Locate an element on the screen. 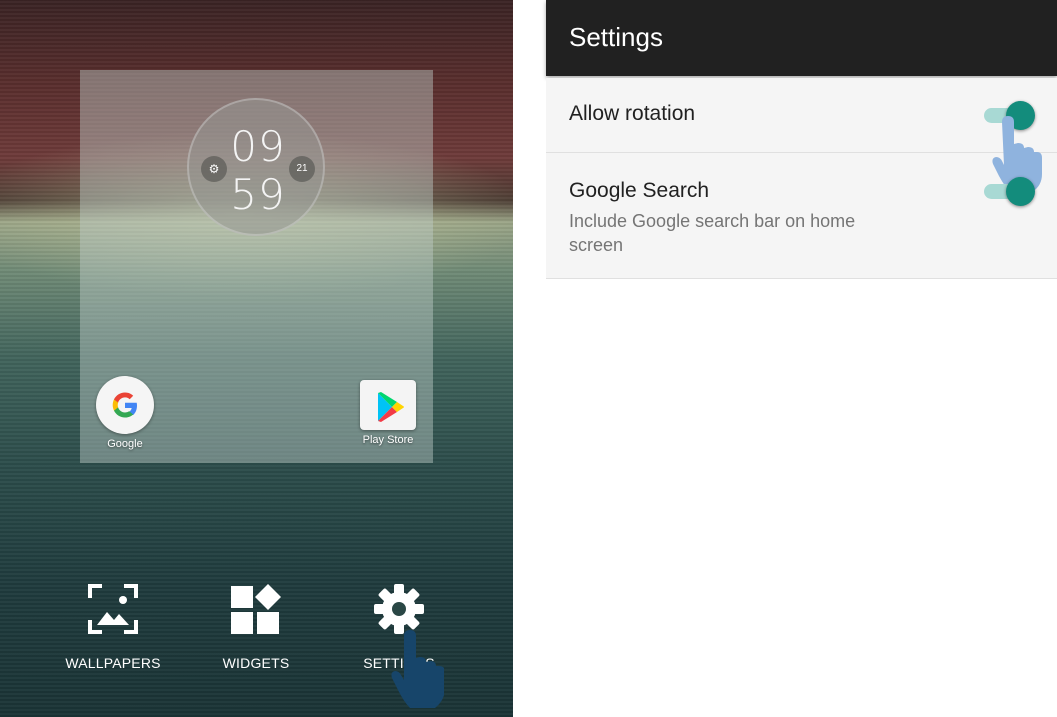 Image resolution: width=1057 pixels, height=717 pixels. widgets-label: WIDGETS is located at coordinates (256, 663).